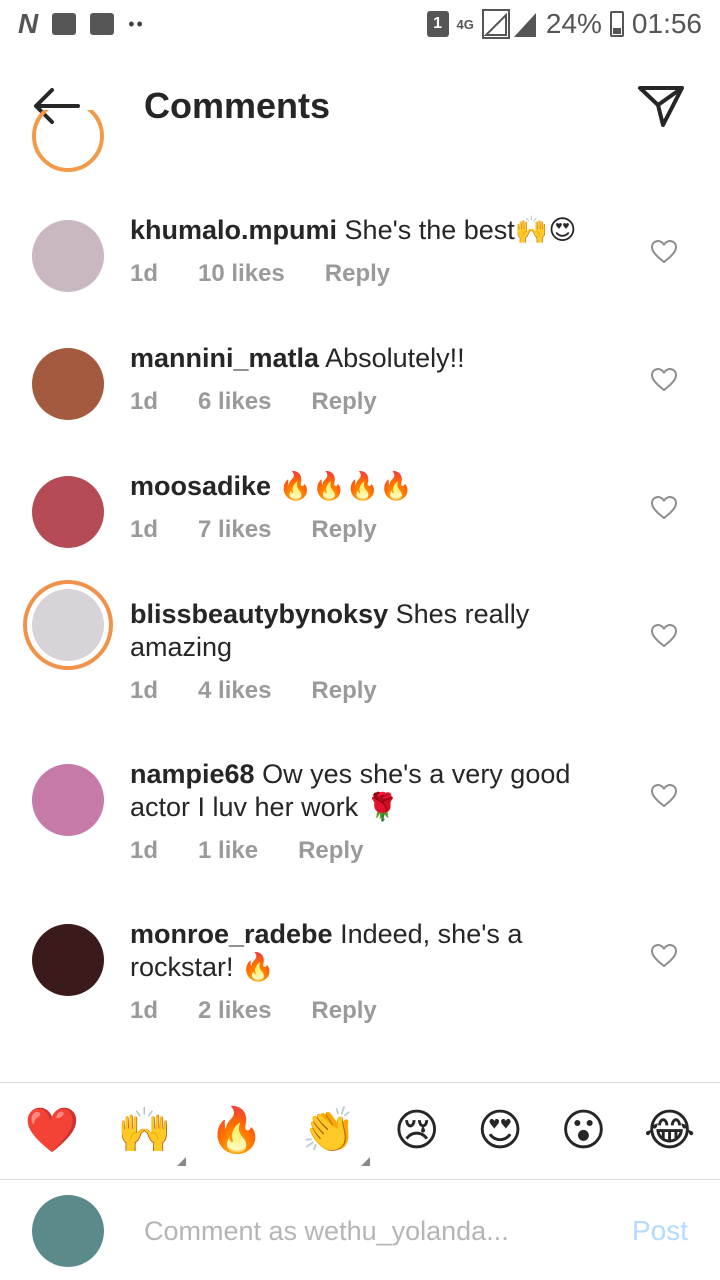 This screenshot has height=1280, width=720. What do you see at coordinates (144, 1130) in the screenshot?
I see `emoji-glyph: 🙌` at bounding box center [144, 1130].